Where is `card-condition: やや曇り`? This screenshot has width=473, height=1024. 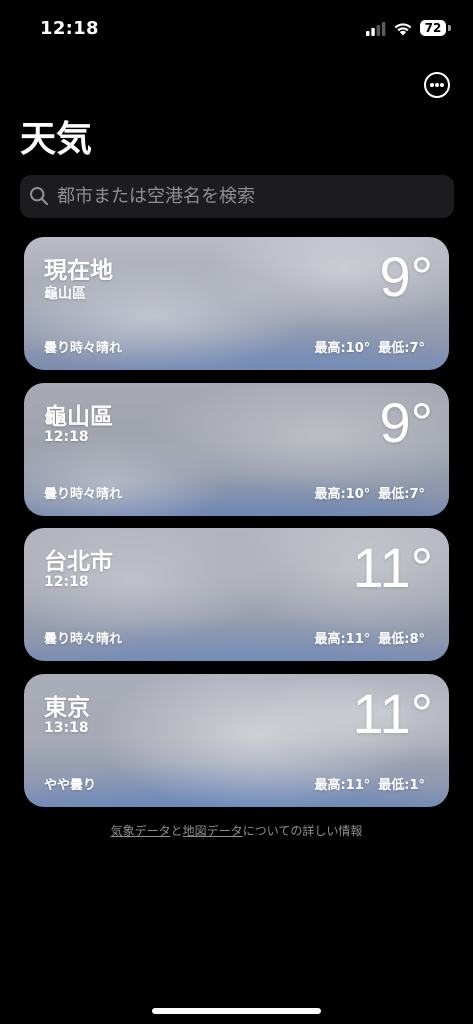 card-condition: やや曇り is located at coordinates (70, 785).